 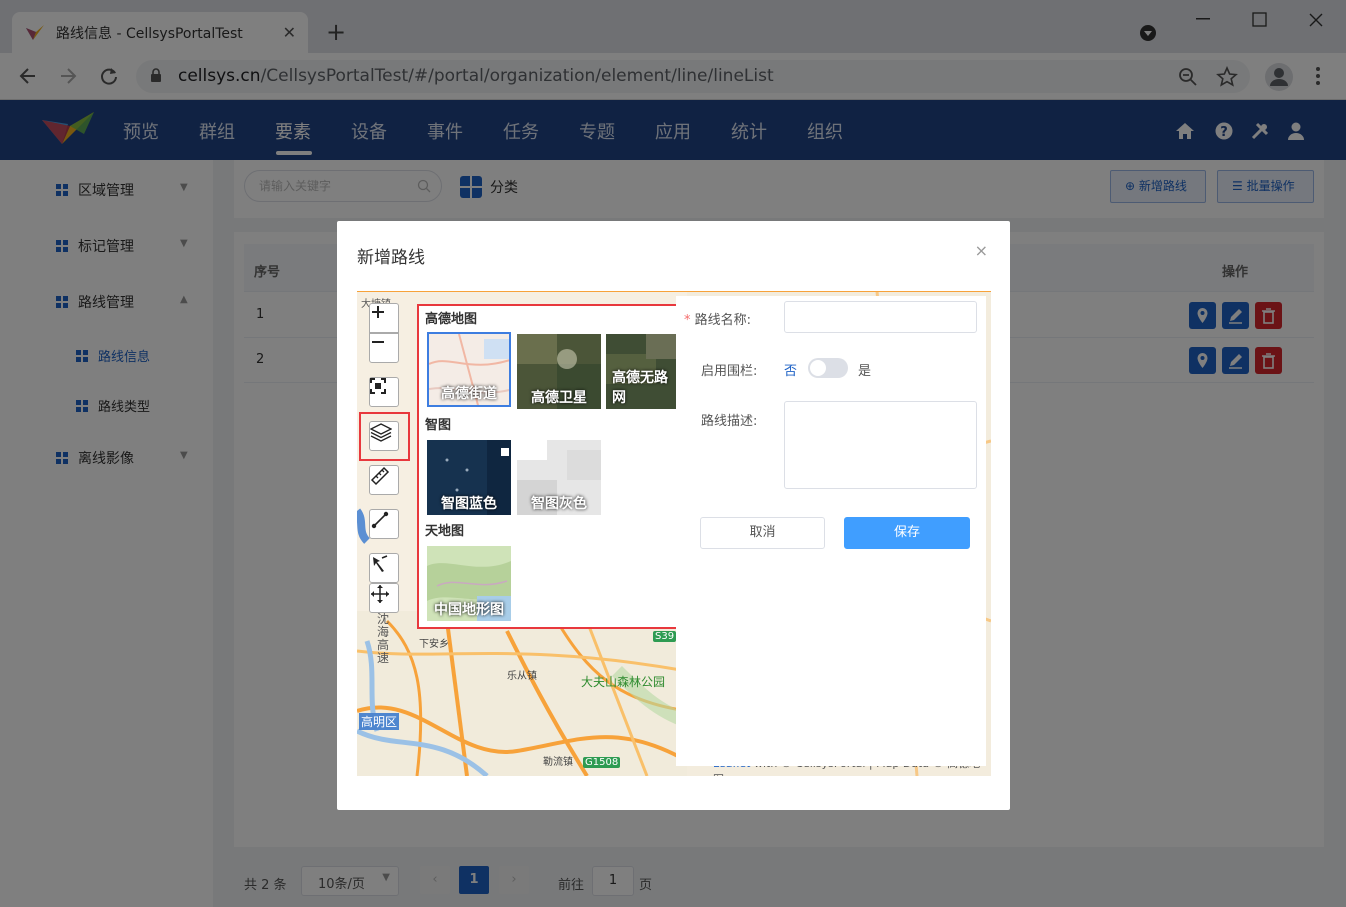 I want to click on map-label: 乐从镇, so click(x=522, y=676).